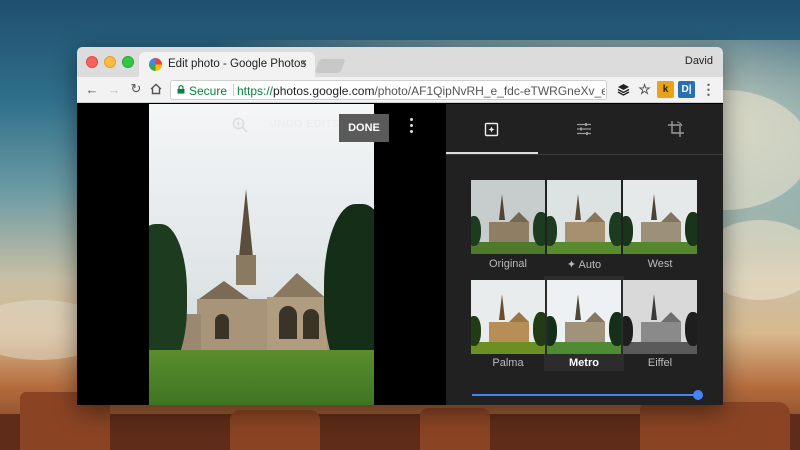  What do you see at coordinates (623, 89) in the screenshot?
I see `buffer-stack-icon` at bounding box center [623, 89].